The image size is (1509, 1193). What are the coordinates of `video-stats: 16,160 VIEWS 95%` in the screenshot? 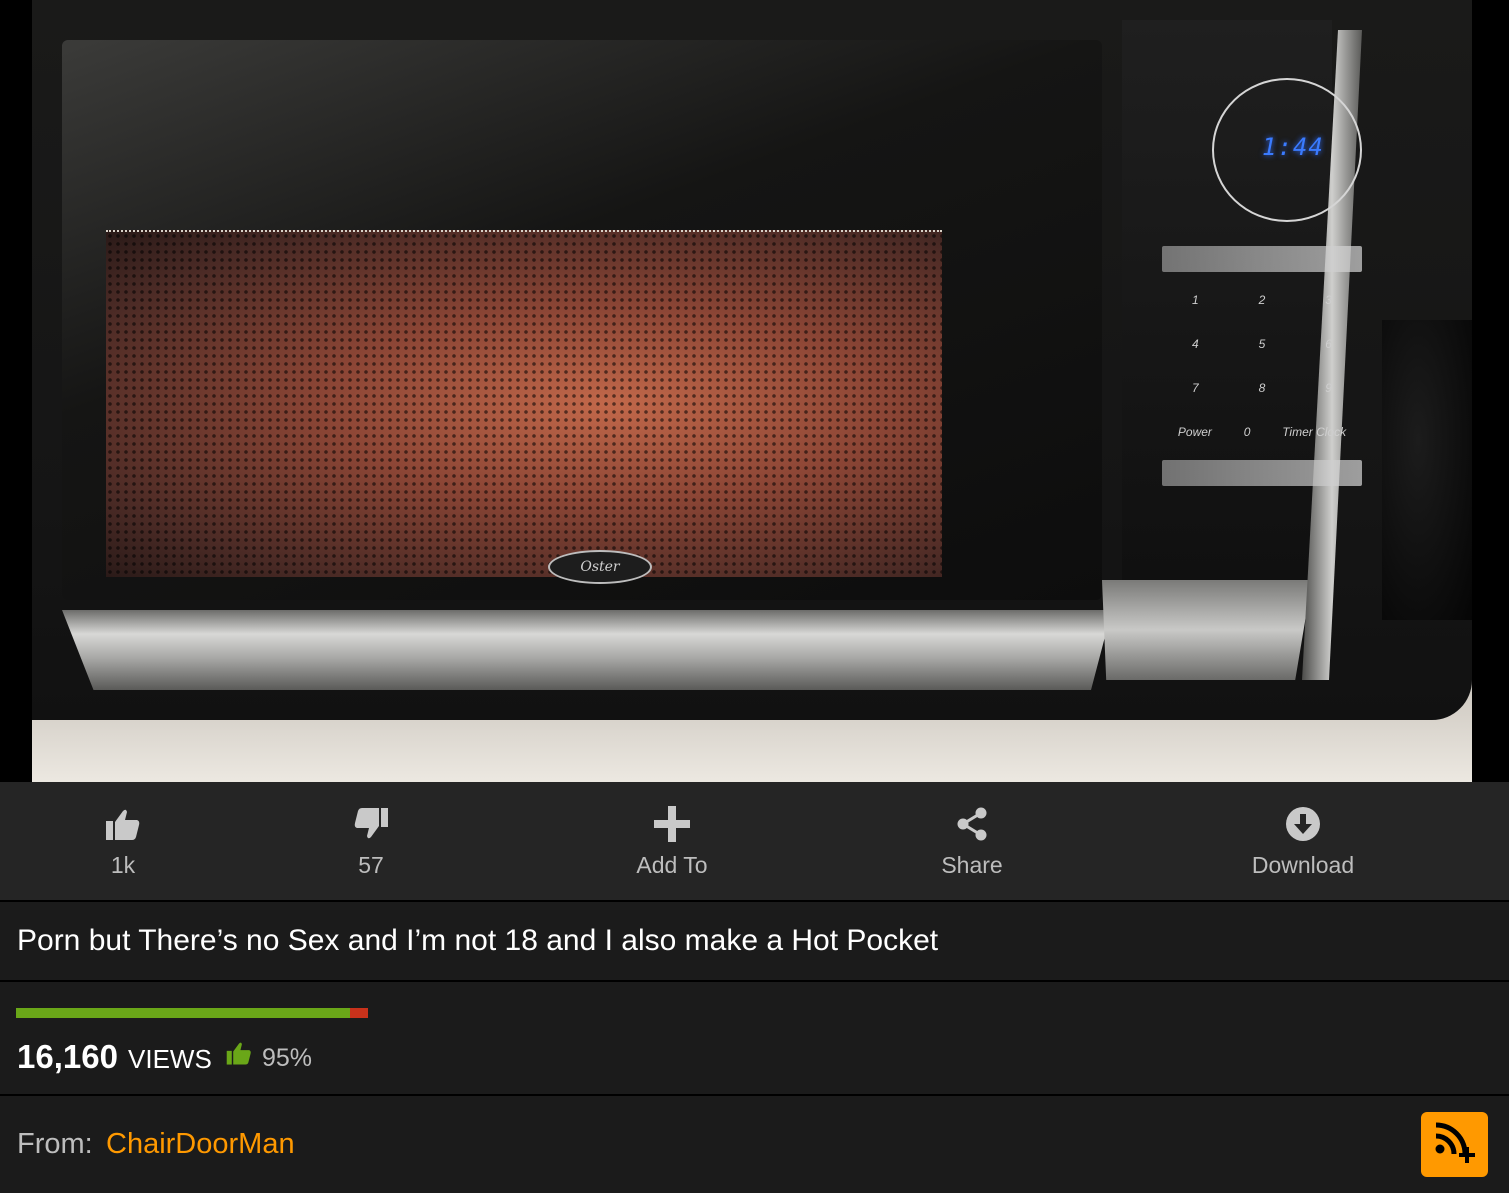 It's located at (754, 1039).